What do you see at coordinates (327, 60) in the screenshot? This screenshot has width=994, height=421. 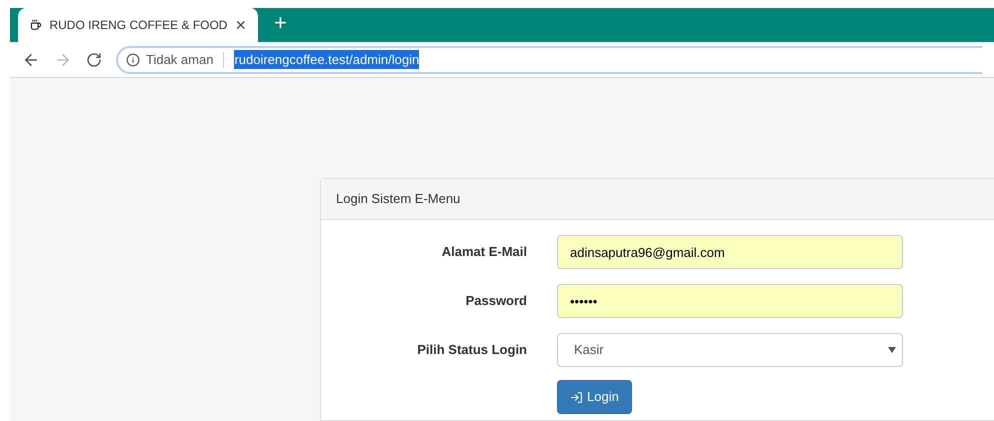 I see `url-text: rudoirengcoffee.test/admin/login` at bounding box center [327, 60].